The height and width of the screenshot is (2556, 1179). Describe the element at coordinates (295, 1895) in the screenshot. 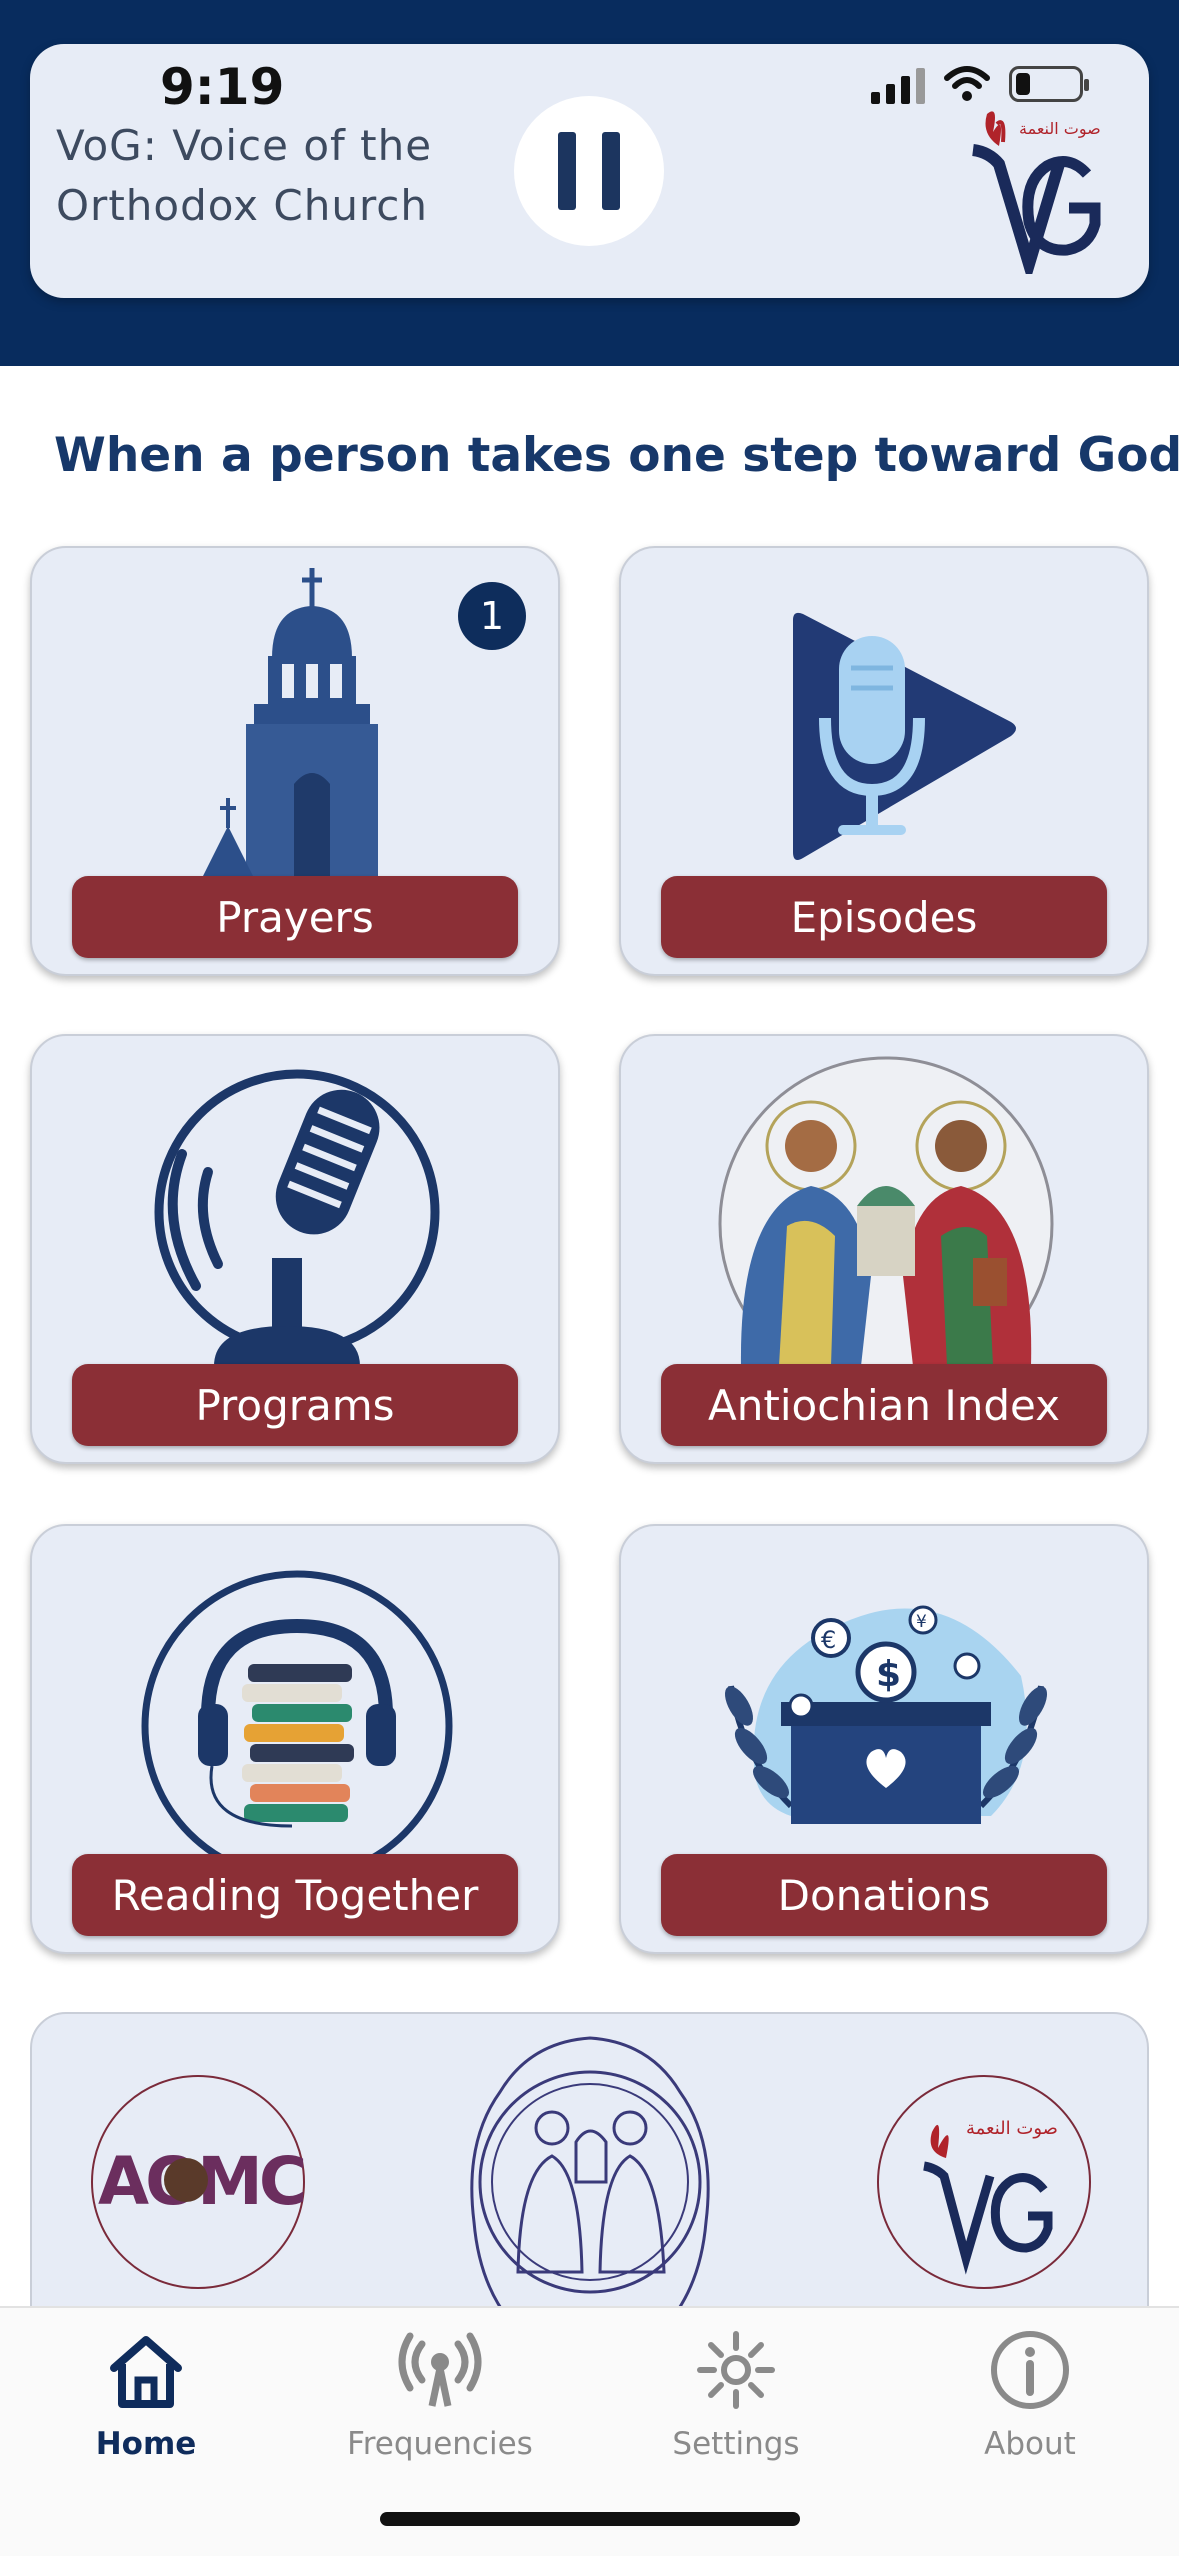

I see `reading-together-button: Reading Together` at that location.